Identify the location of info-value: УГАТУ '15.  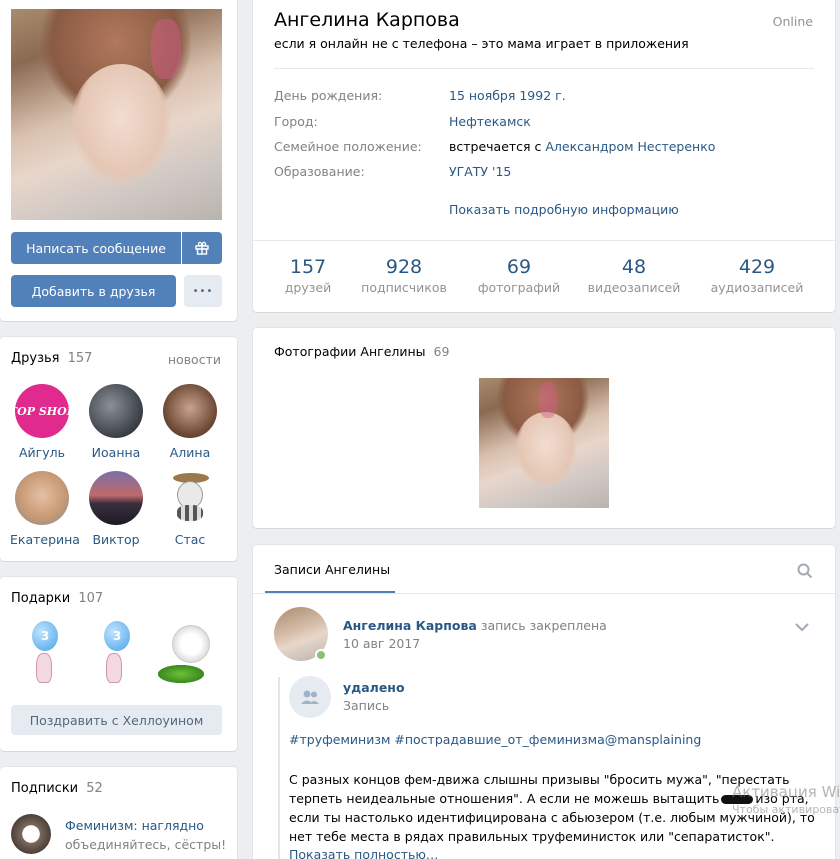
(480, 171).